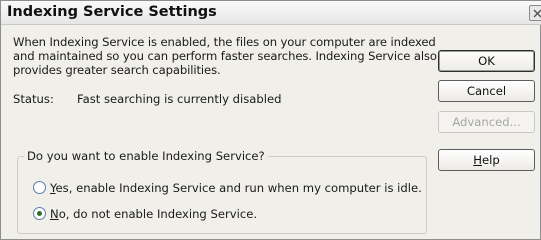 This screenshot has height=240, width=541. Describe the element at coordinates (486, 91) in the screenshot. I see `cancel-button: Cancel` at that location.